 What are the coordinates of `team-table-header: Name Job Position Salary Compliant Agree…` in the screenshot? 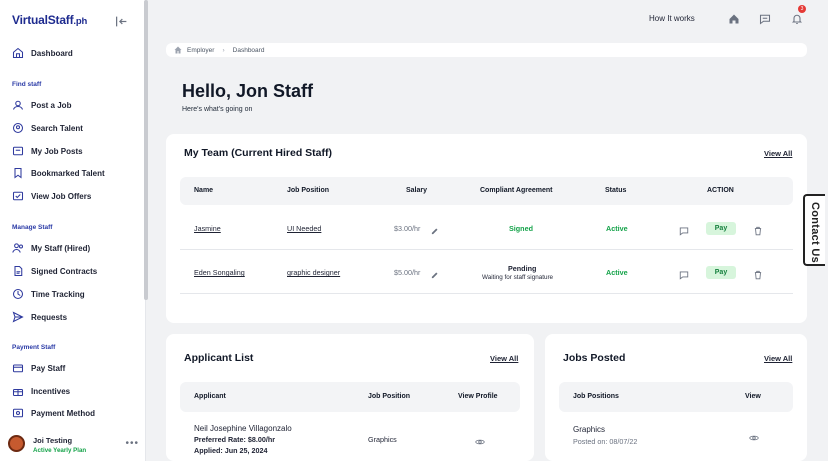 It's located at (486, 191).